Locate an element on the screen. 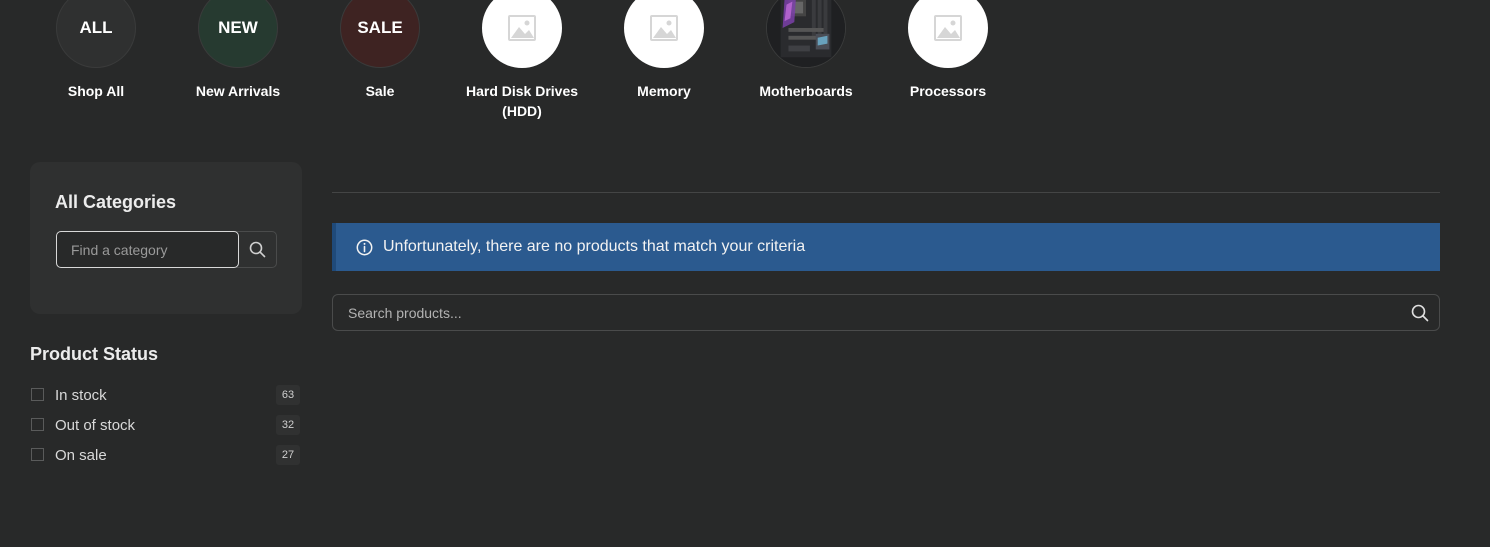 The width and height of the screenshot is (1490, 547). category-label: New Arrivals is located at coordinates (238, 91).